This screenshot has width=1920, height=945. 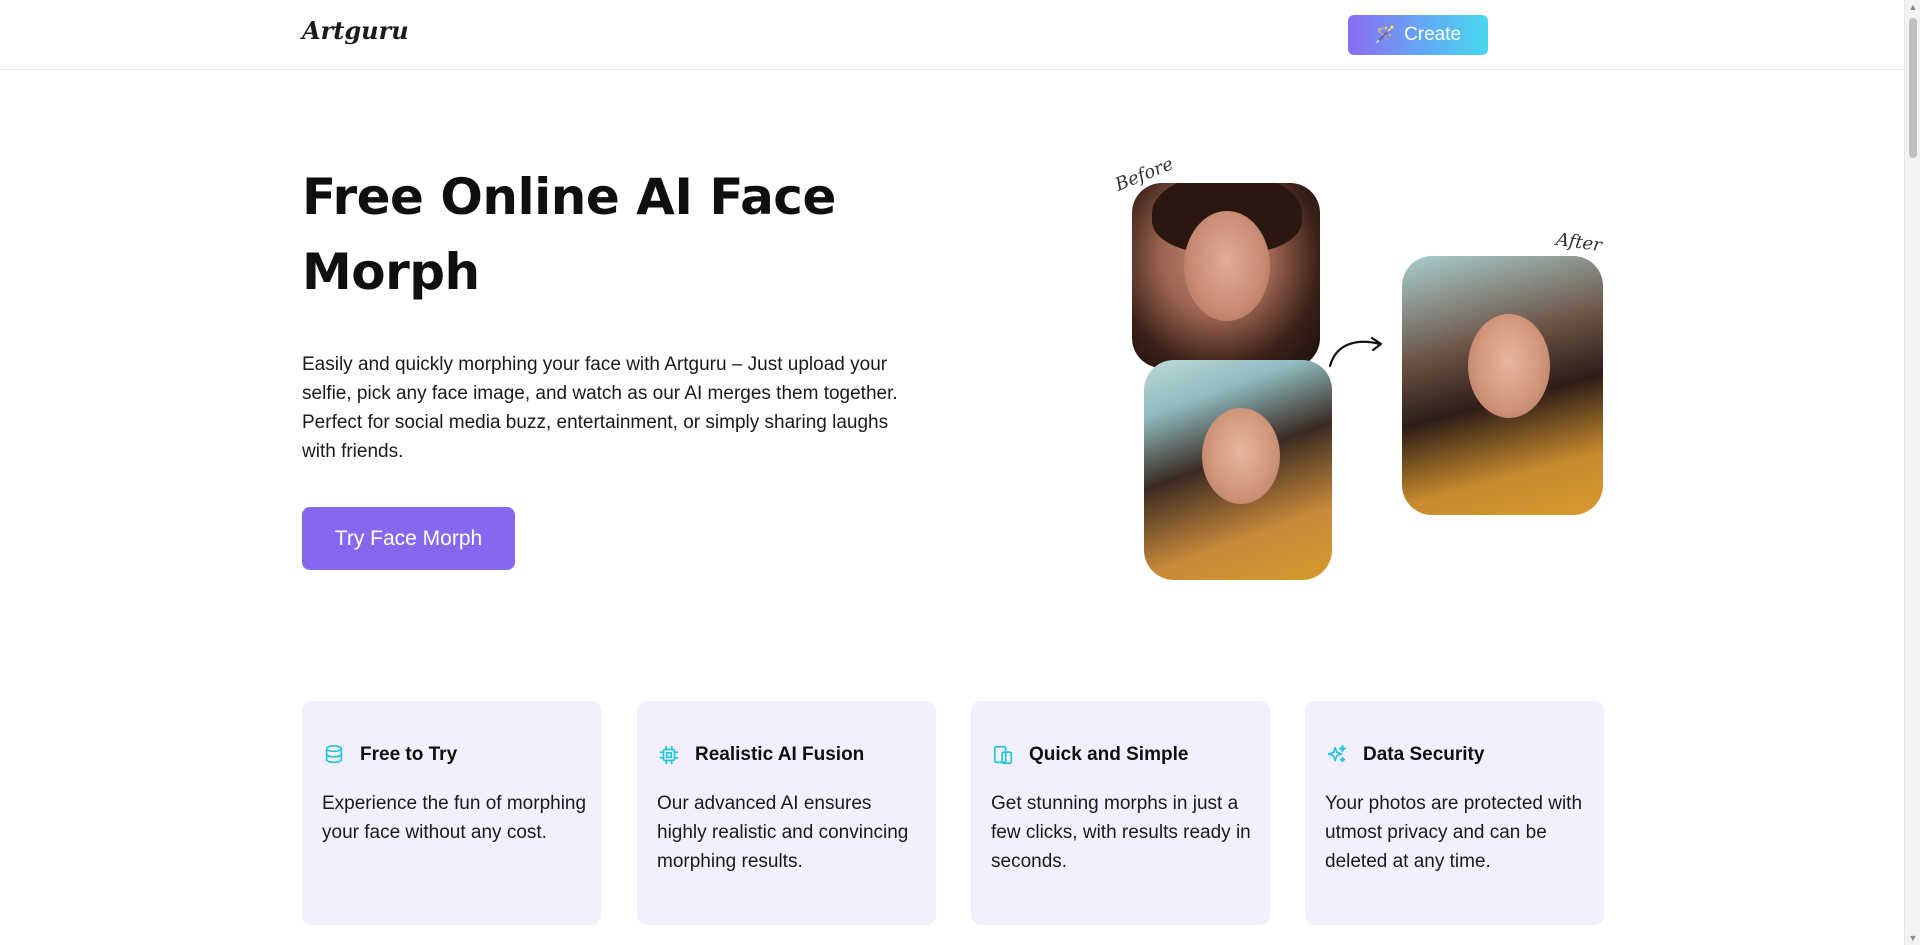 I want to click on feature-title: Free to Try, so click(x=409, y=754).